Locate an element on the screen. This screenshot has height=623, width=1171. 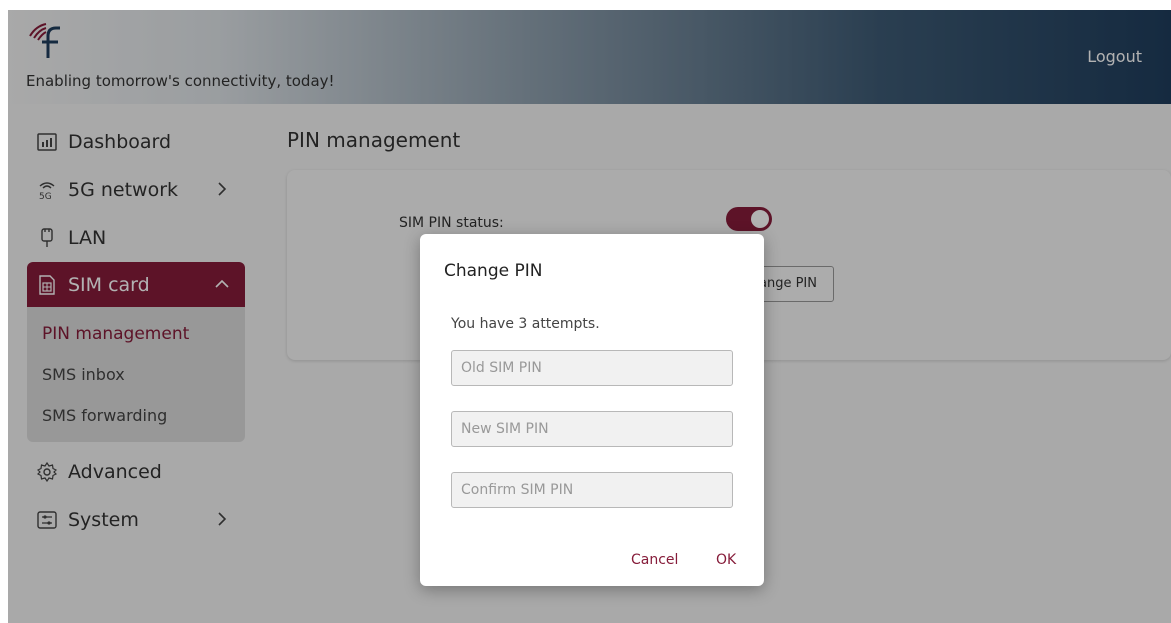
confirm-sim-pin-input is located at coordinates (592, 490).